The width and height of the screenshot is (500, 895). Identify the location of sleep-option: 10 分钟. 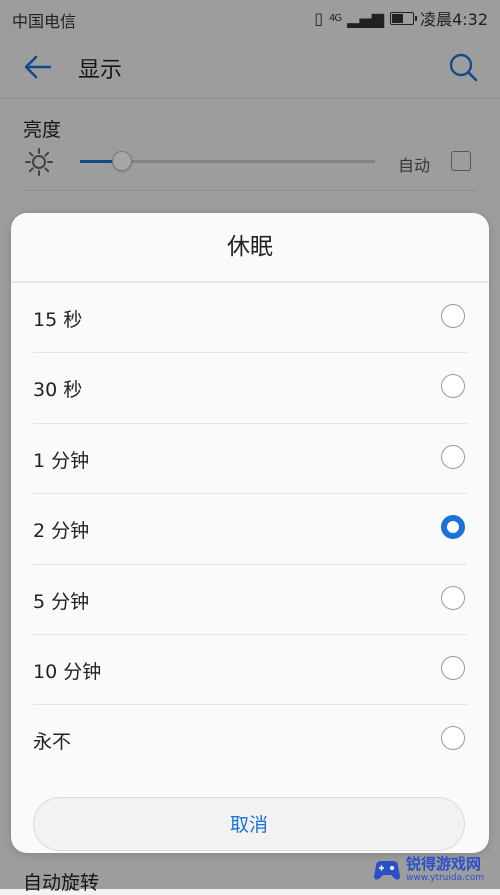
(250, 670).